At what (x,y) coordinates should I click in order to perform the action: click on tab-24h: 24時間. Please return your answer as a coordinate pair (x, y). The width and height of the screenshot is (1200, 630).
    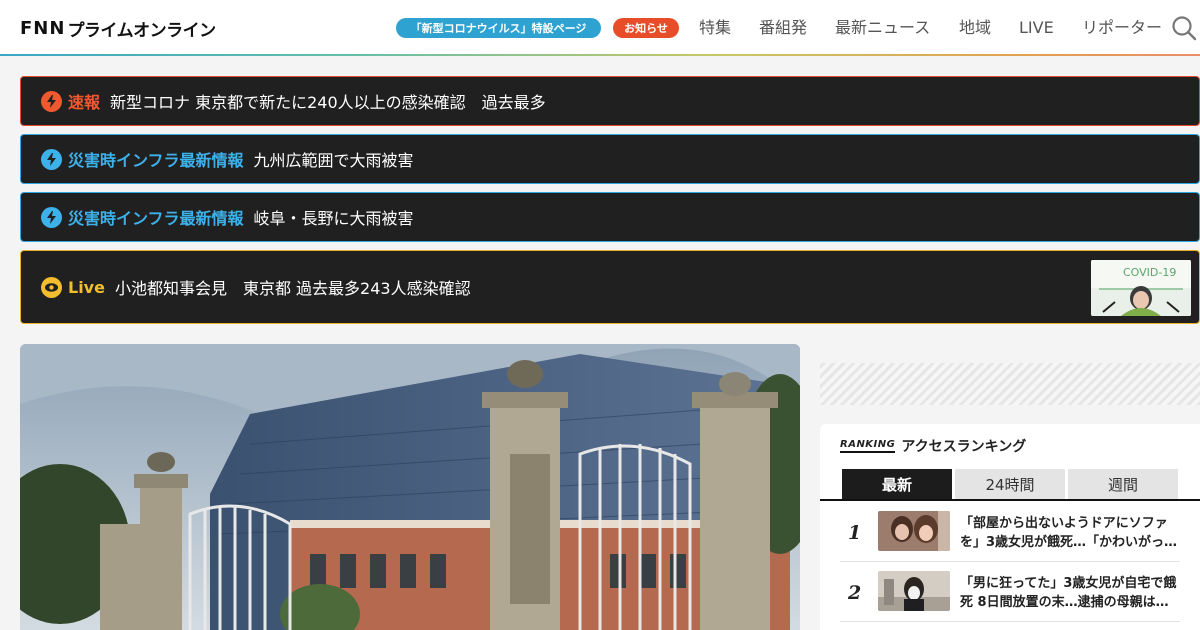
    Looking at the image, I should click on (1010, 484).